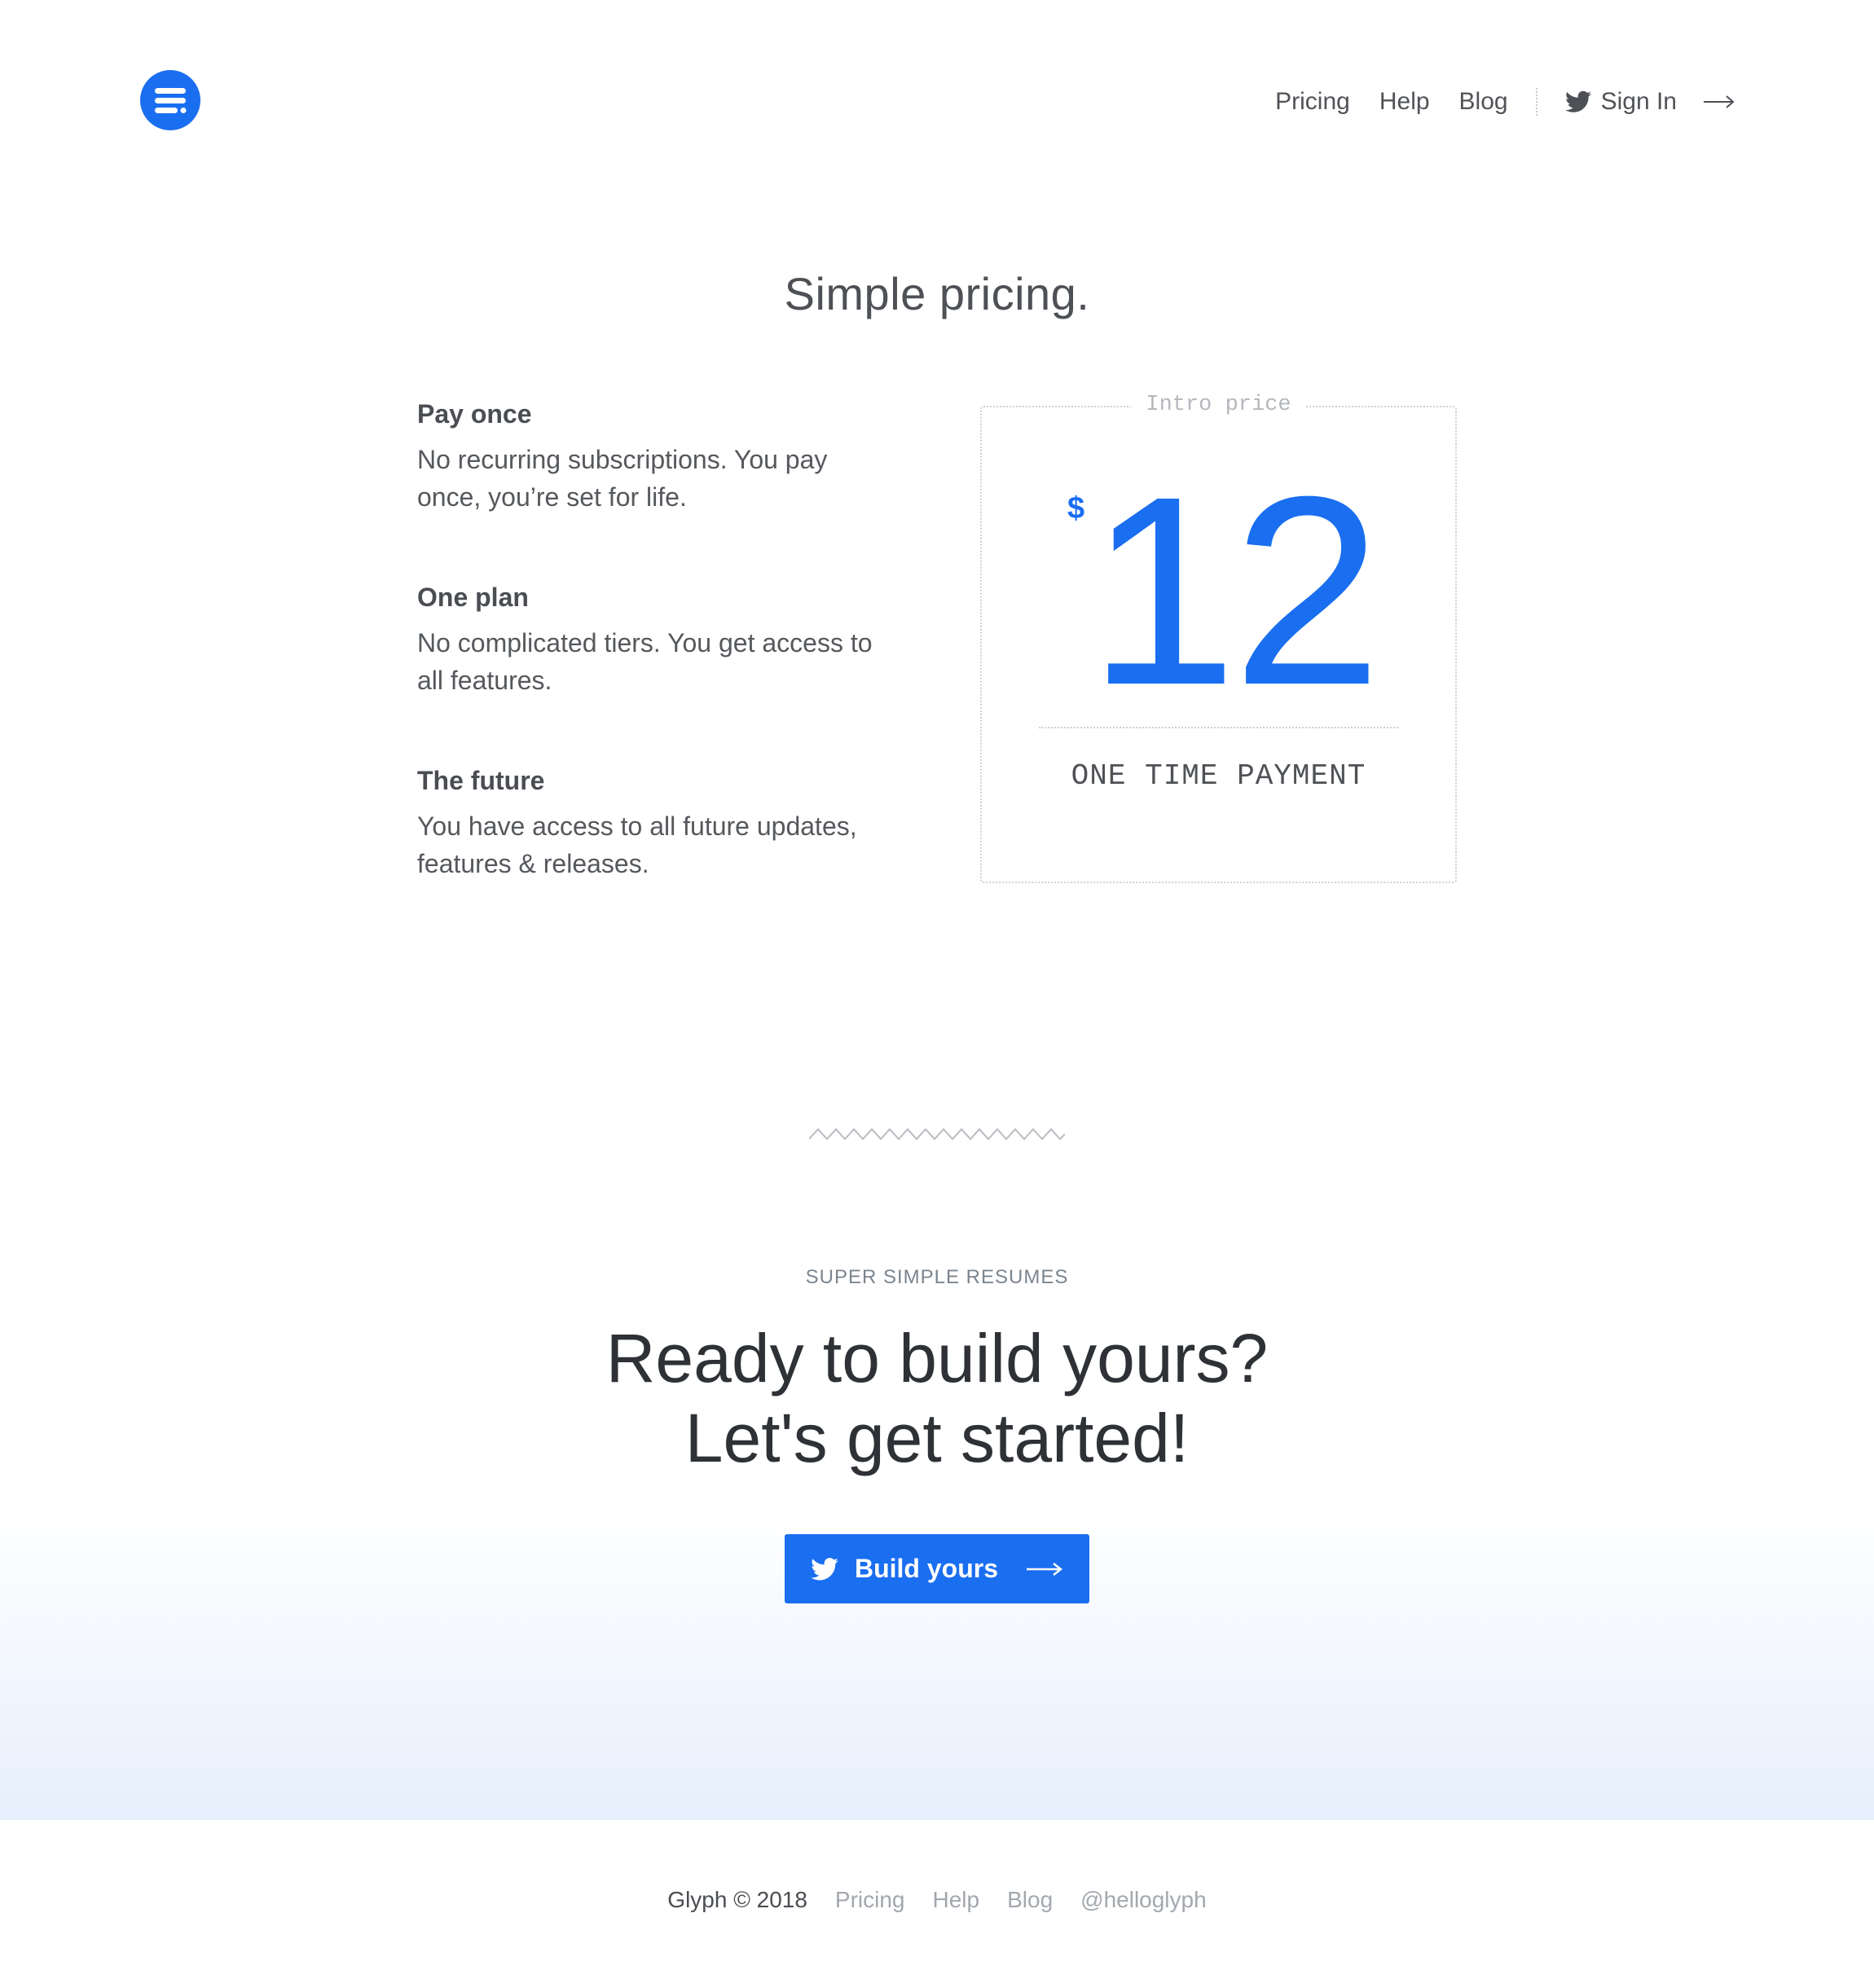  I want to click on price-card: Intro price $ 12 ONE TIME PAYMENT, so click(1218, 638).